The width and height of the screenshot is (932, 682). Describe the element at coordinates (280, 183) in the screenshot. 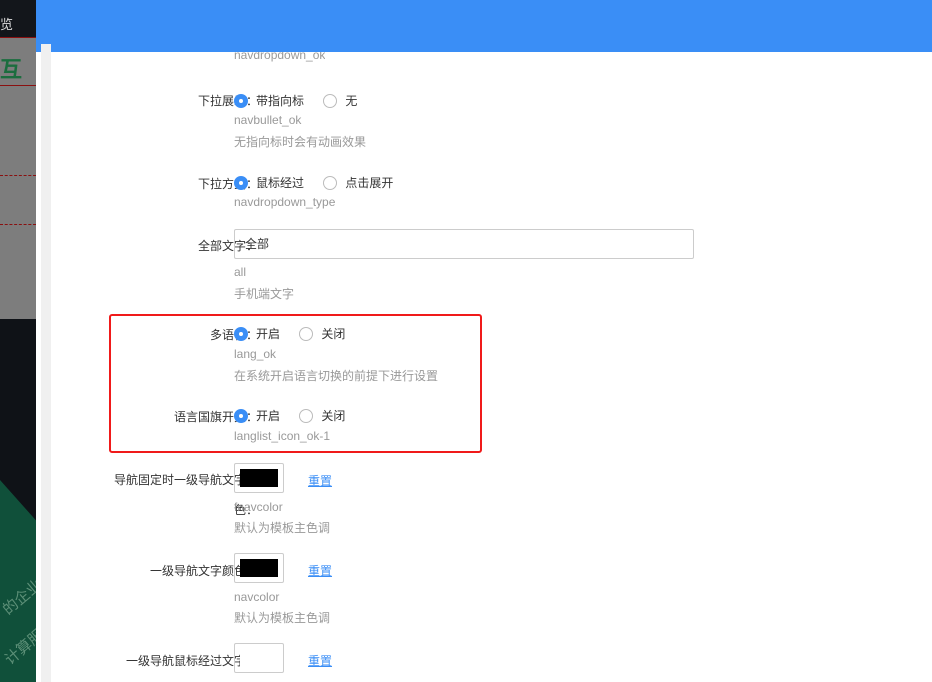

I see `radio-label: 鼠标经过` at that location.